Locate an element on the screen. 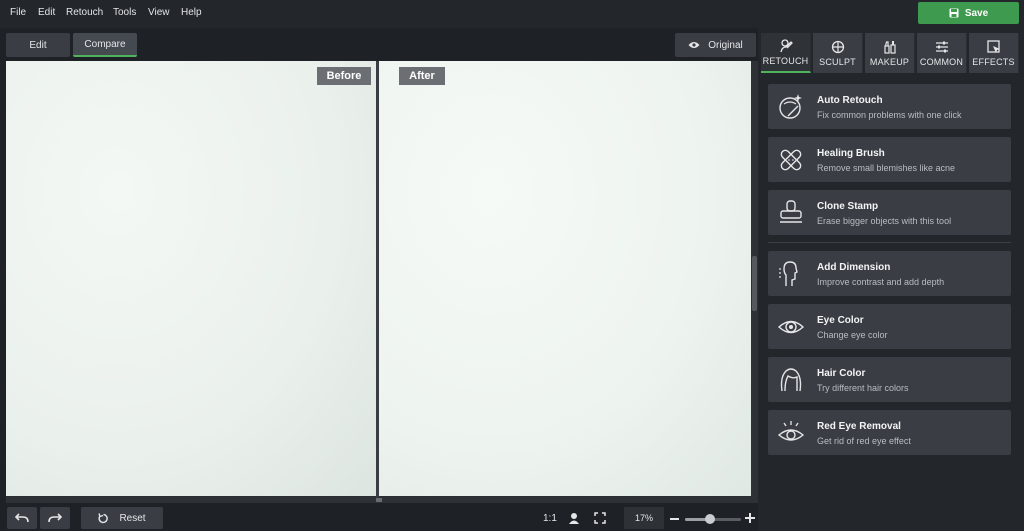 The height and width of the screenshot is (531, 1024). reset-button: Reset is located at coordinates (122, 518).